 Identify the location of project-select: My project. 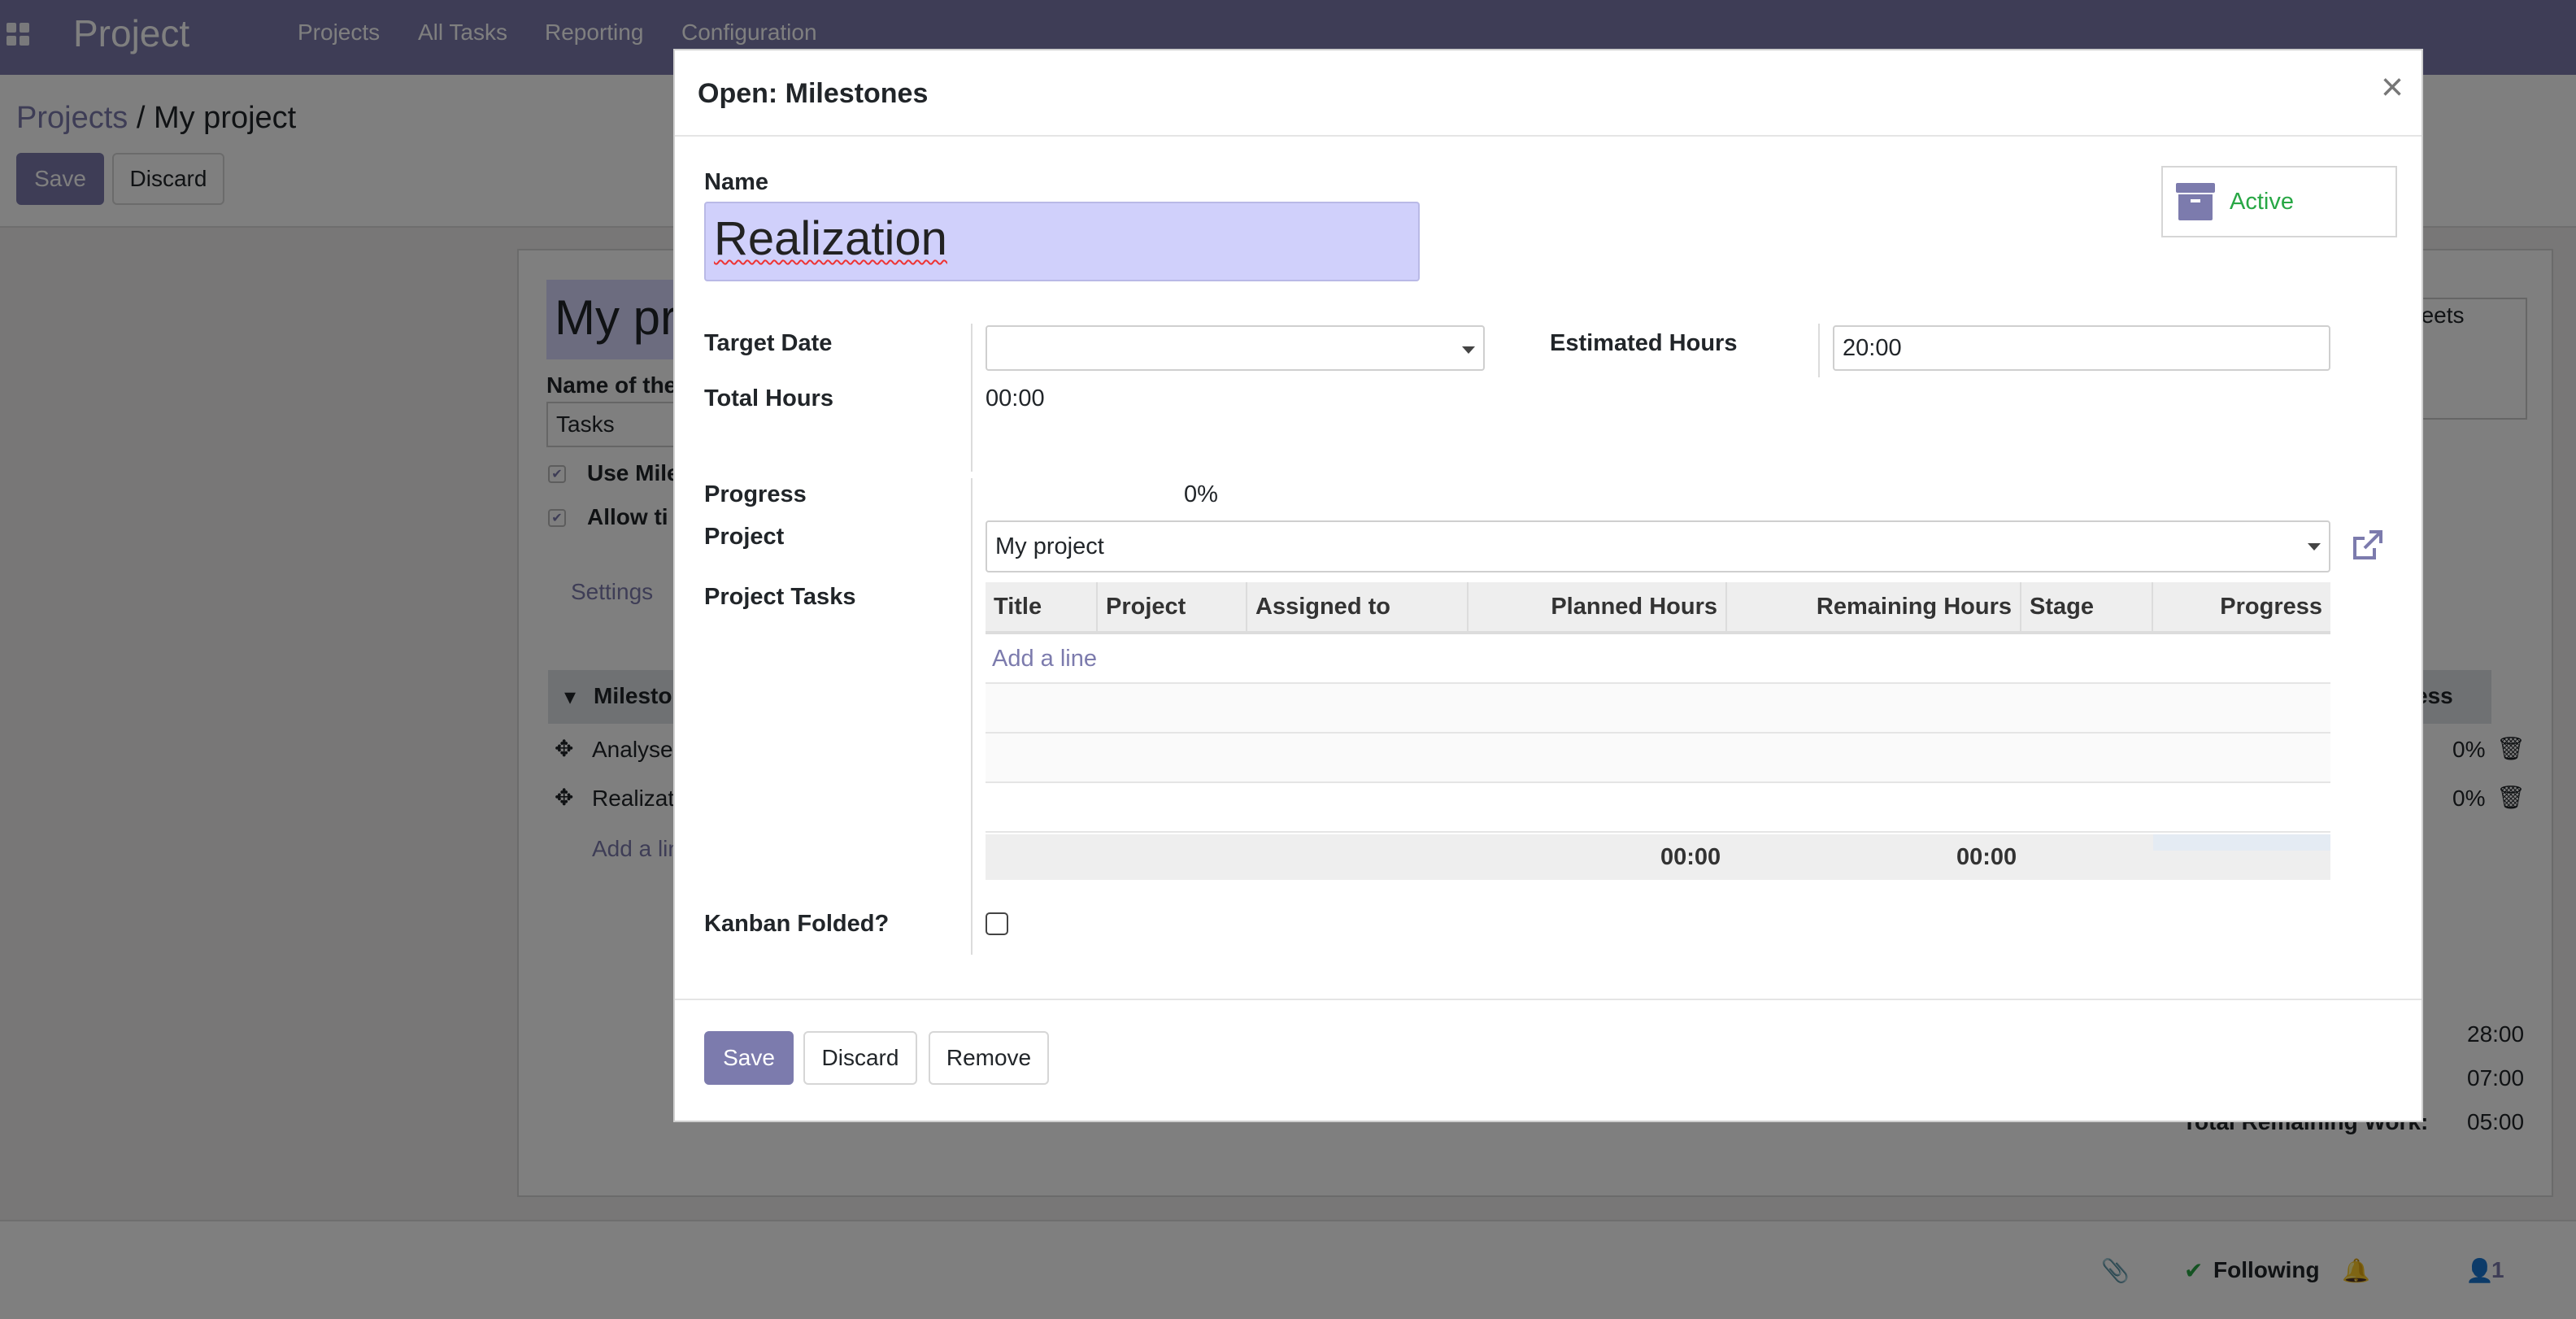
(1658, 546).